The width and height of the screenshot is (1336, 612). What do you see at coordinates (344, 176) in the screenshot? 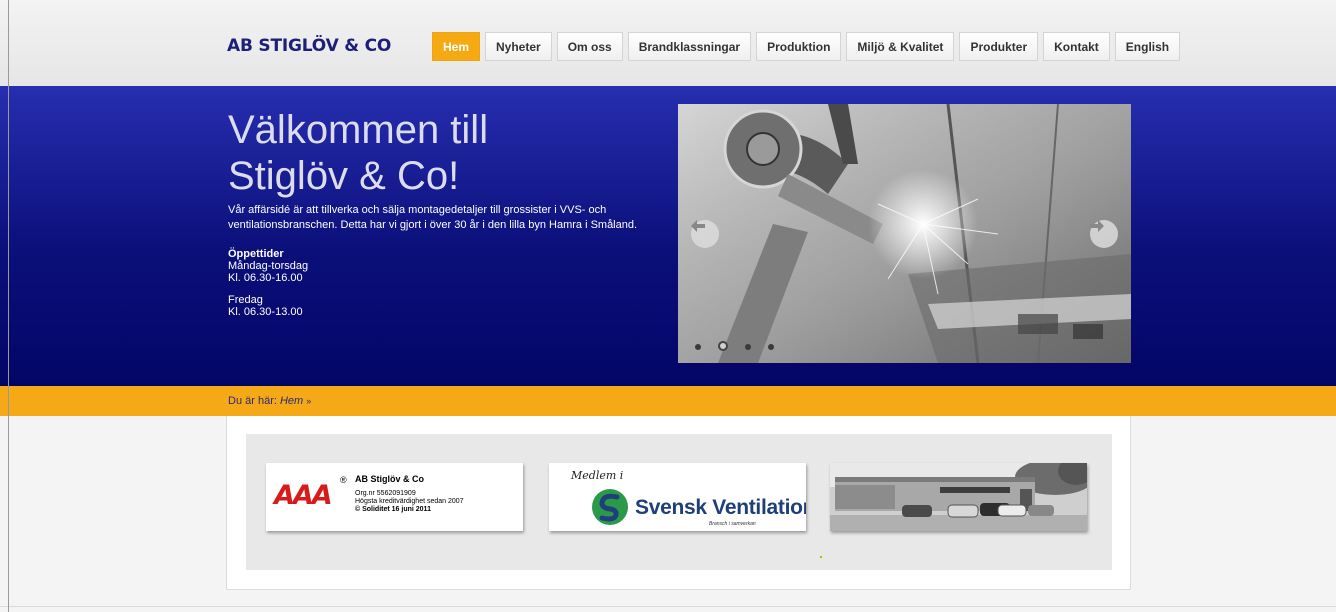
I see `hero-title-line2: Stiglöv & Co!` at bounding box center [344, 176].